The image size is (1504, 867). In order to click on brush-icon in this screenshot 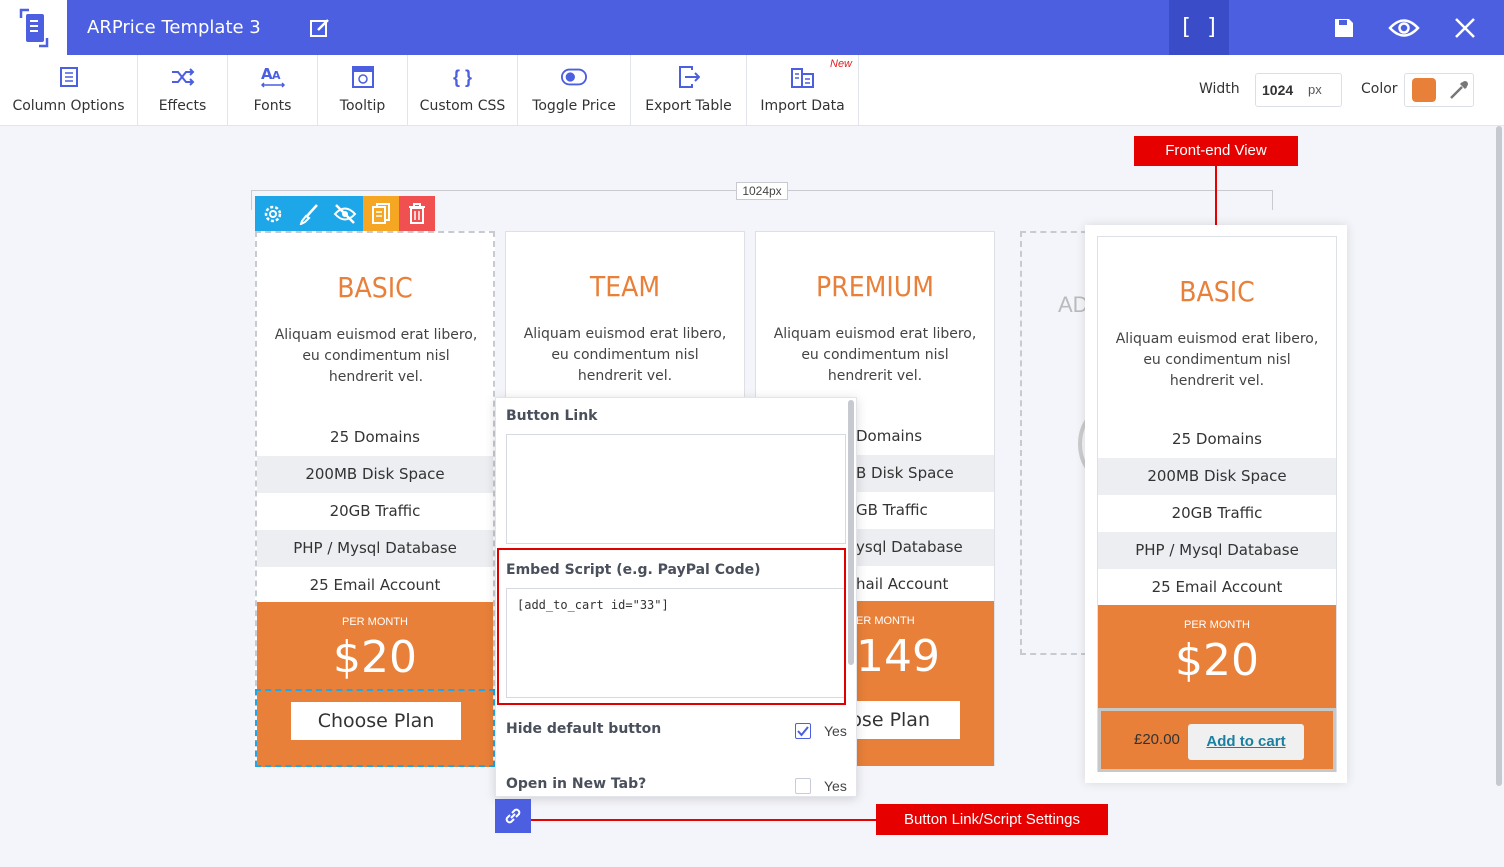, I will do `click(309, 214)`.